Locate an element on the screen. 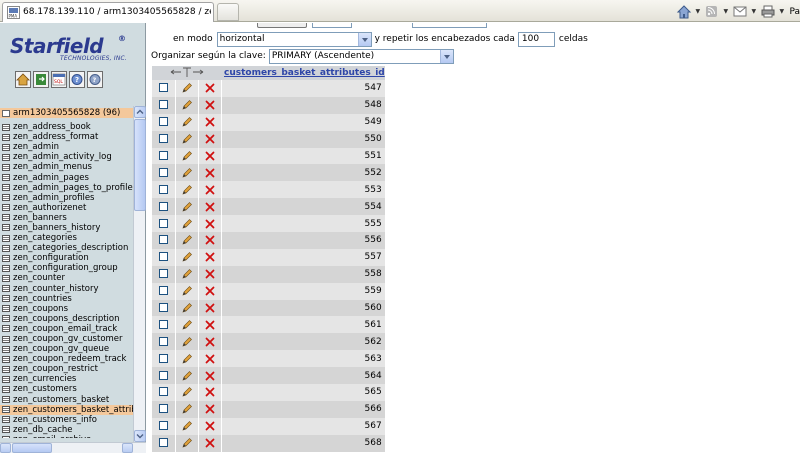 This screenshot has width=800, height=453. table-list-item: zen_coupons is located at coordinates (66, 309).